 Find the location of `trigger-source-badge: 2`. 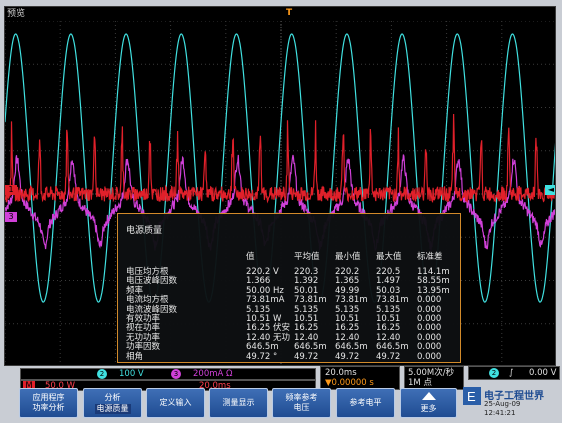

trigger-source-badge: 2 is located at coordinates (494, 373).